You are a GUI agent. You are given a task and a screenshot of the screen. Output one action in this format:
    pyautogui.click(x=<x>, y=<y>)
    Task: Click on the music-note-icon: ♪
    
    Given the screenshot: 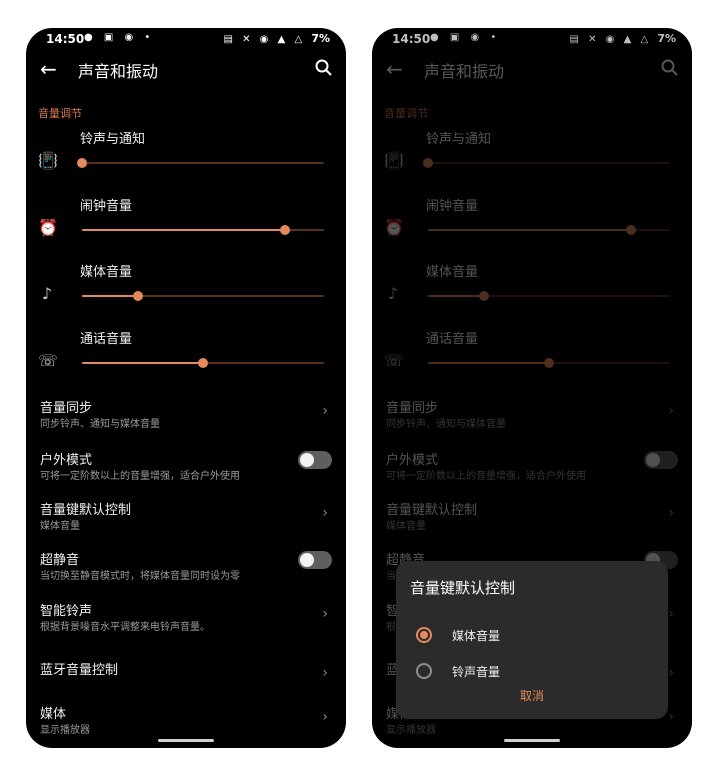 What is the action you would take?
    pyautogui.click(x=47, y=293)
    